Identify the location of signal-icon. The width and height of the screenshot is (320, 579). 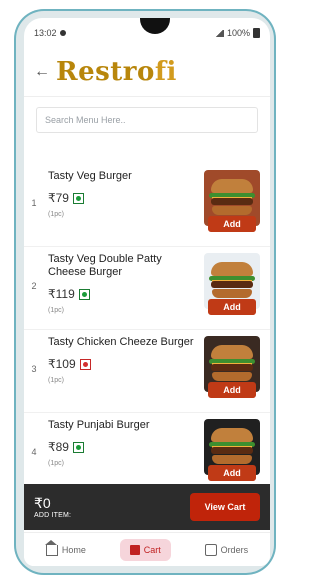
(219, 33).